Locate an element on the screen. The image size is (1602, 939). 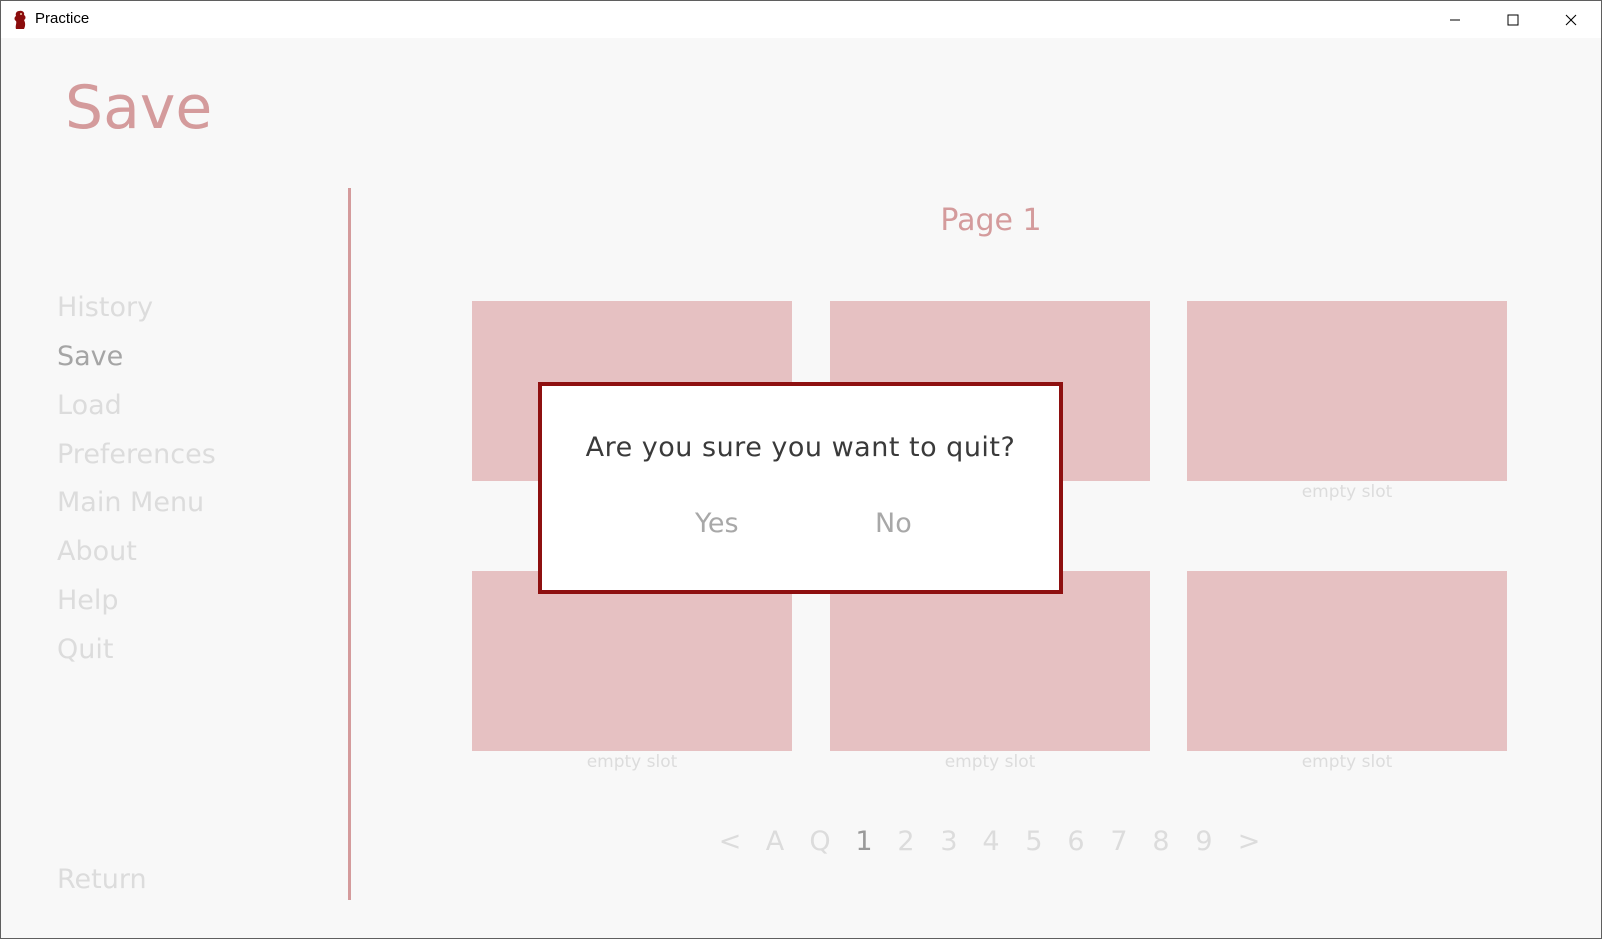
nav-item-about: About is located at coordinates (97, 551).